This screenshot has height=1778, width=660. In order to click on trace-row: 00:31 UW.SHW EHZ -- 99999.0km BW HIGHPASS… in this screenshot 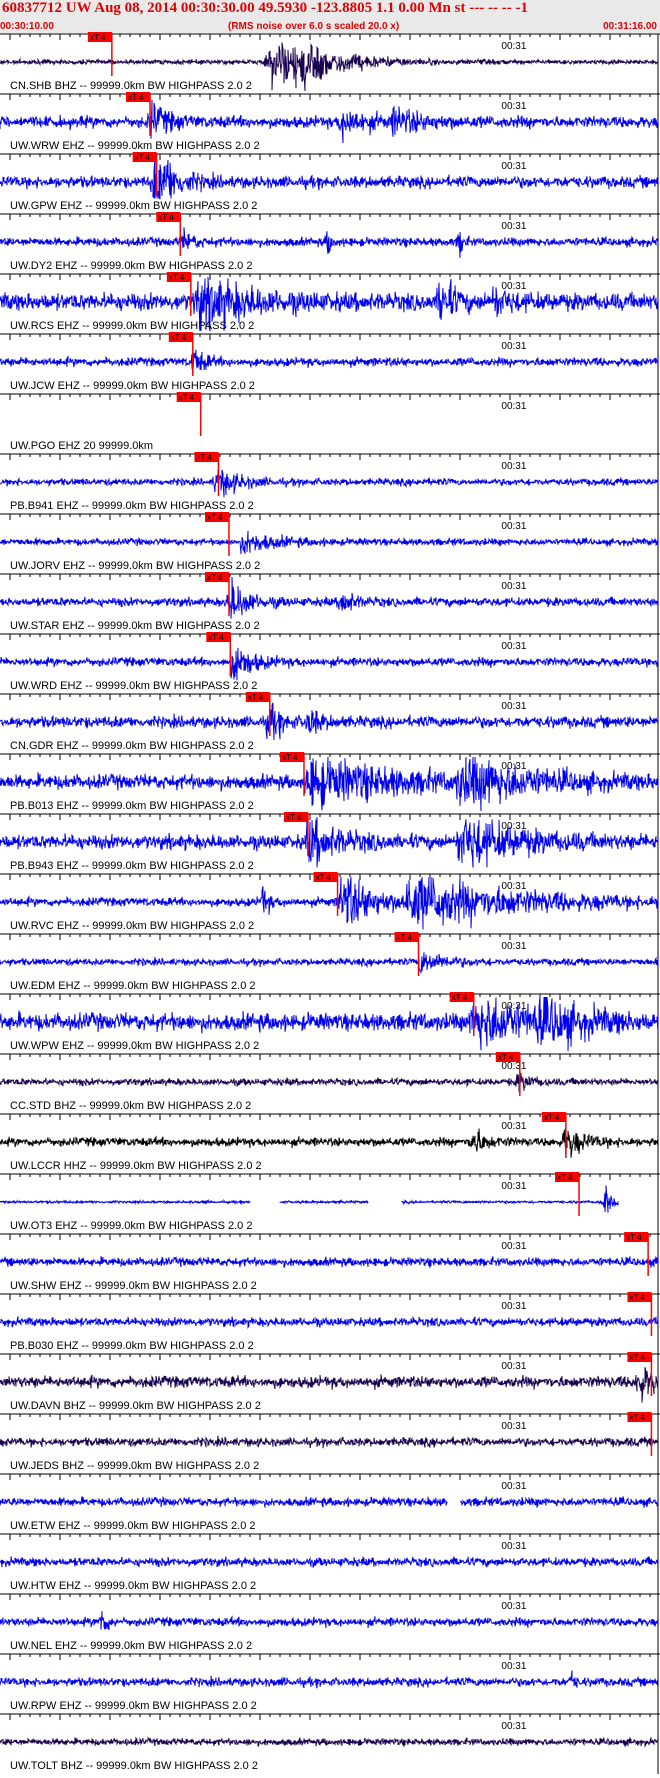, I will do `click(330, 1263)`.